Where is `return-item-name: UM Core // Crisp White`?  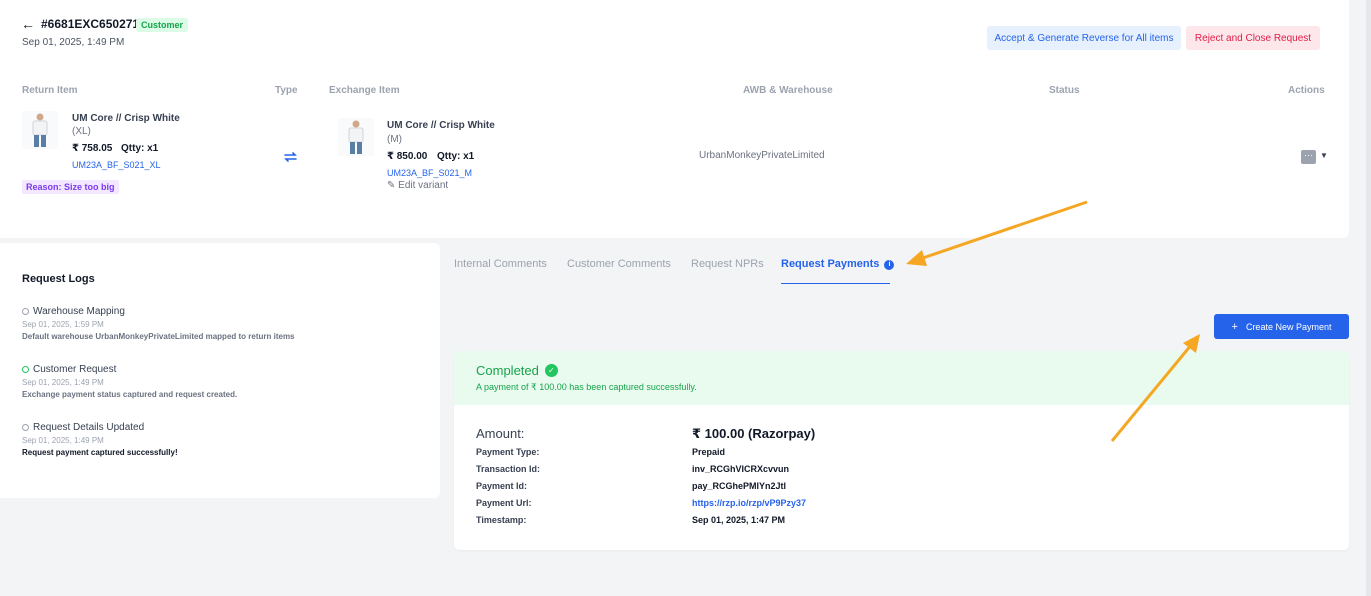
return-item-name: UM Core // Crisp White is located at coordinates (126, 118).